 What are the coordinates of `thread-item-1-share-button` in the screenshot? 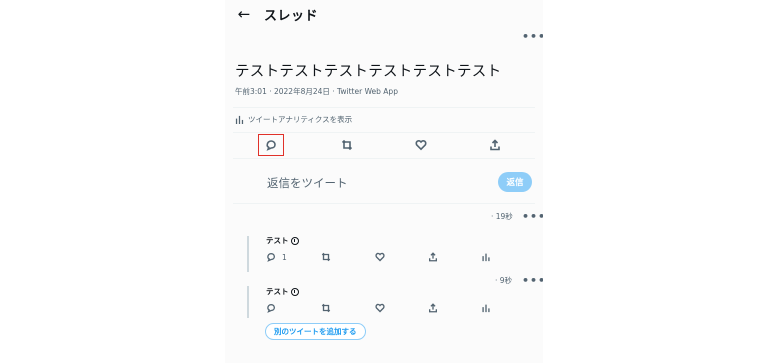 It's located at (433, 257).